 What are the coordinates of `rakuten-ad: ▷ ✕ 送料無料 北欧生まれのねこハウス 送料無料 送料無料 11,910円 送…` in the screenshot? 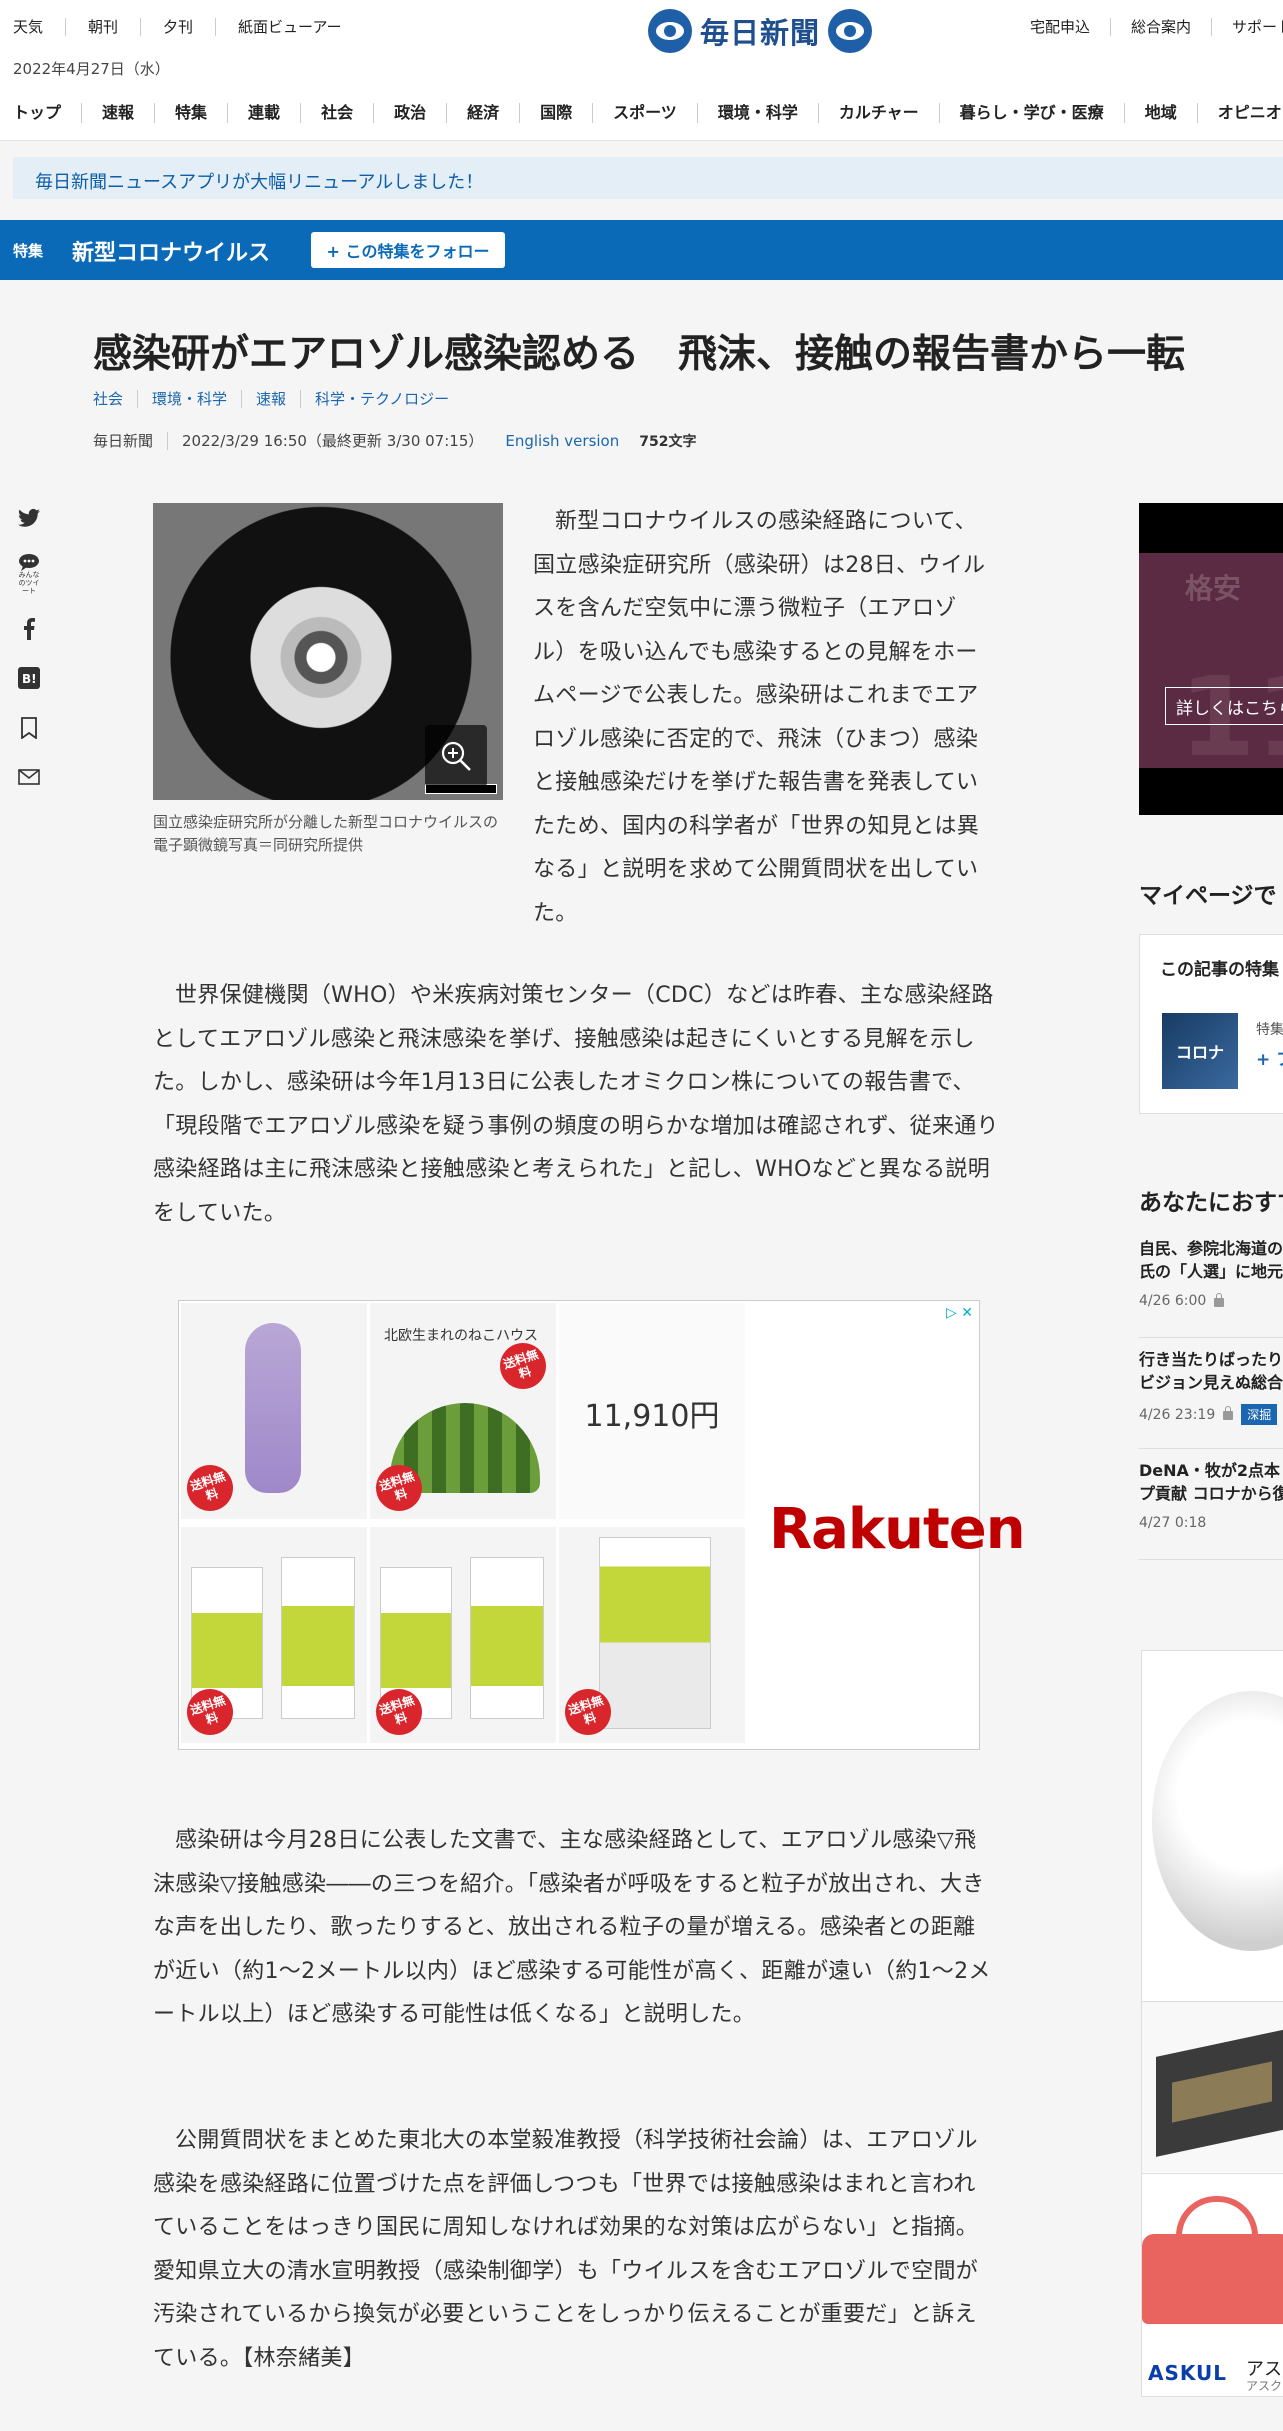 It's located at (602, 1525).